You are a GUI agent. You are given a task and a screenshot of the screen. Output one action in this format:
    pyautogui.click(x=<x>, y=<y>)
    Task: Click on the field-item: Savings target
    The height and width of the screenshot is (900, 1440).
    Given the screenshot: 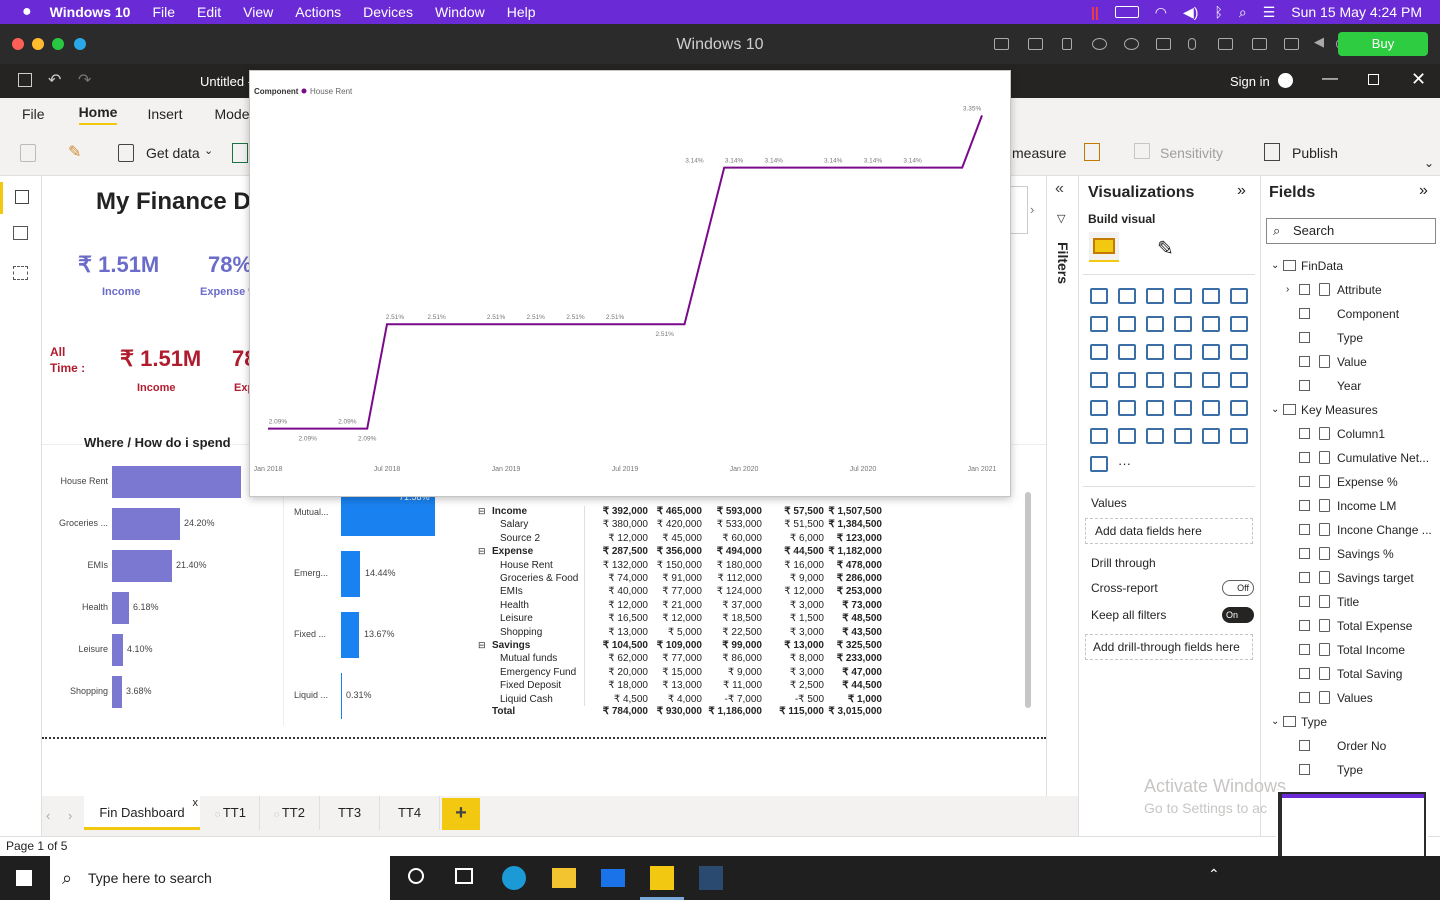 What is the action you would take?
    pyautogui.click(x=1350, y=578)
    